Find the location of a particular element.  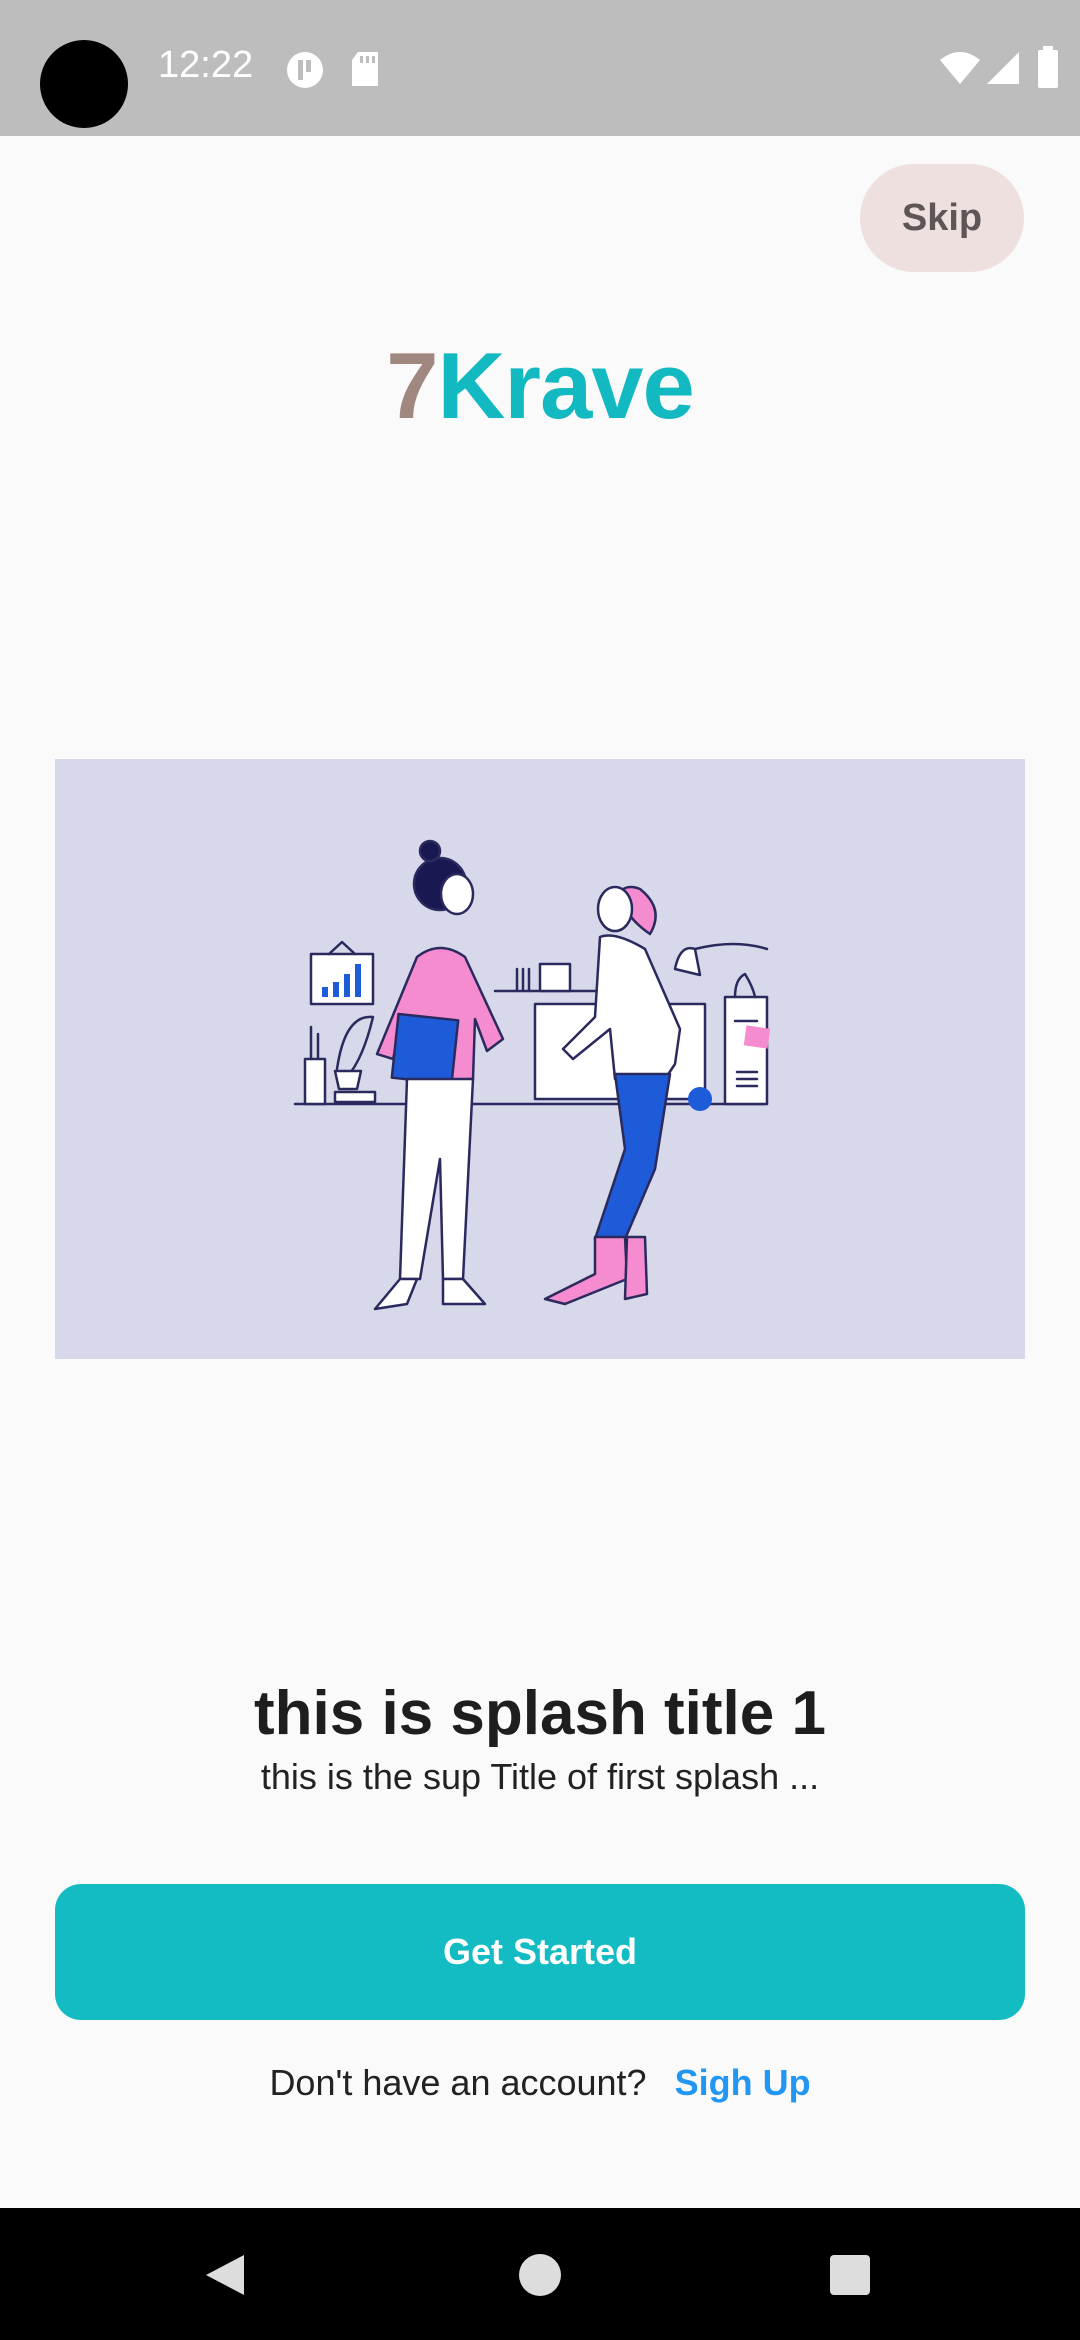

signal-icon is located at coordinates (1003, 68).